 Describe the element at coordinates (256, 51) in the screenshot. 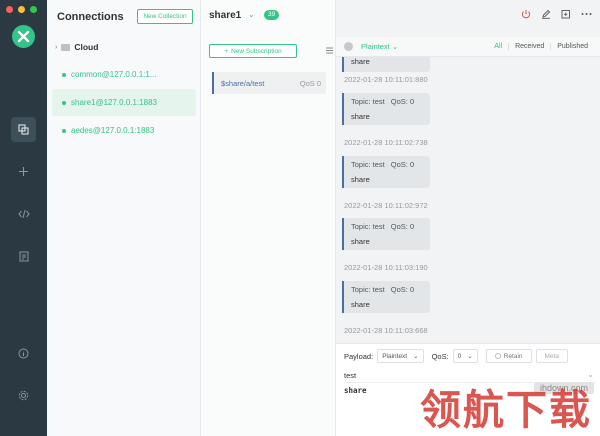

I see `new-subscription-label: New Subscription` at that location.